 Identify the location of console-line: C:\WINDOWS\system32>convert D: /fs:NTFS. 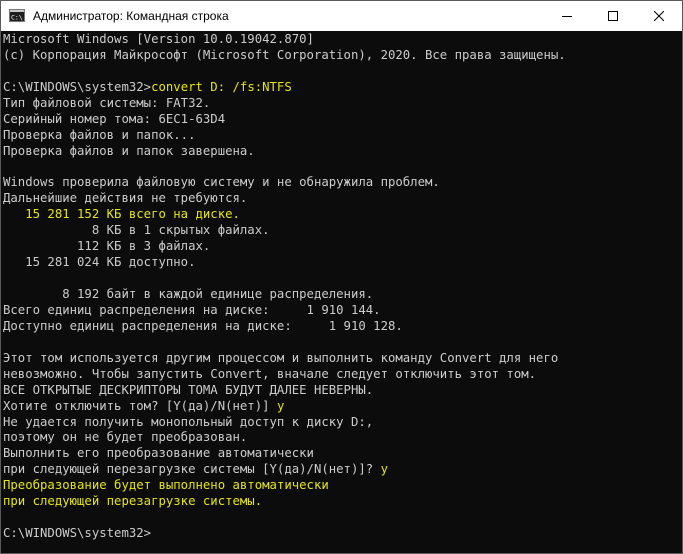
(332, 88).